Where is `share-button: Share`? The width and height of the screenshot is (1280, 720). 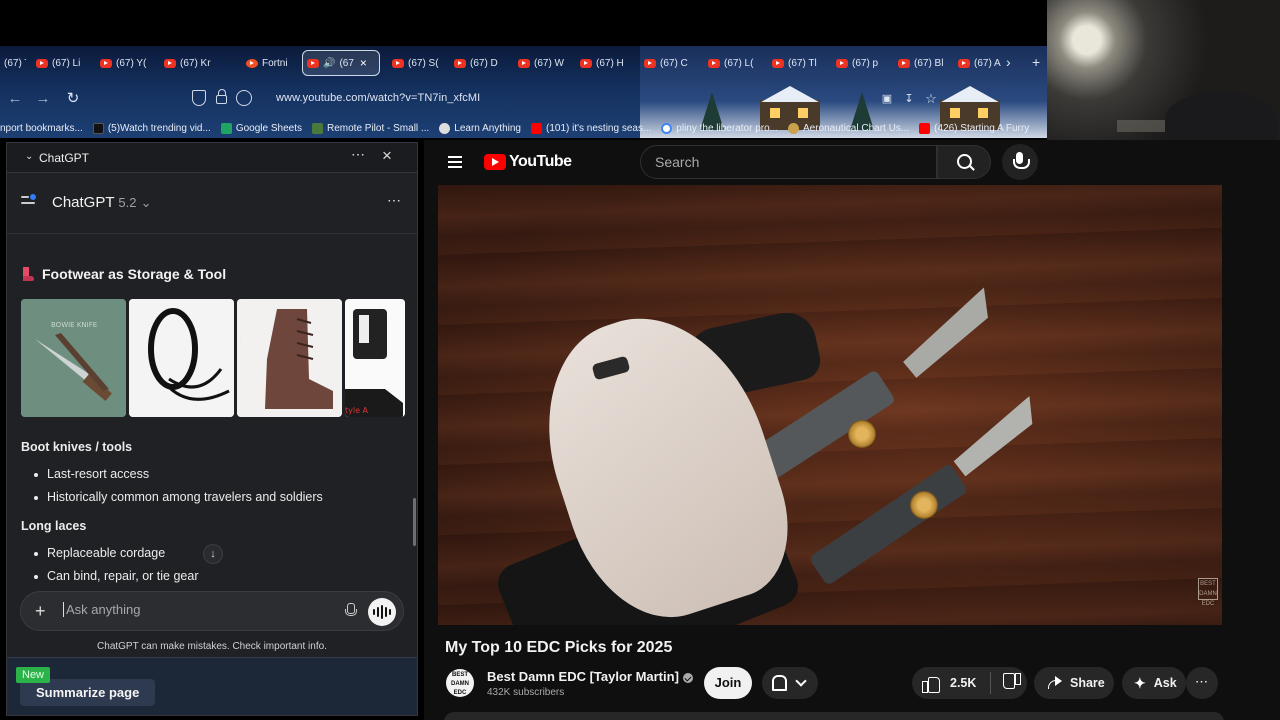
share-button: Share is located at coordinates (1074, 683).